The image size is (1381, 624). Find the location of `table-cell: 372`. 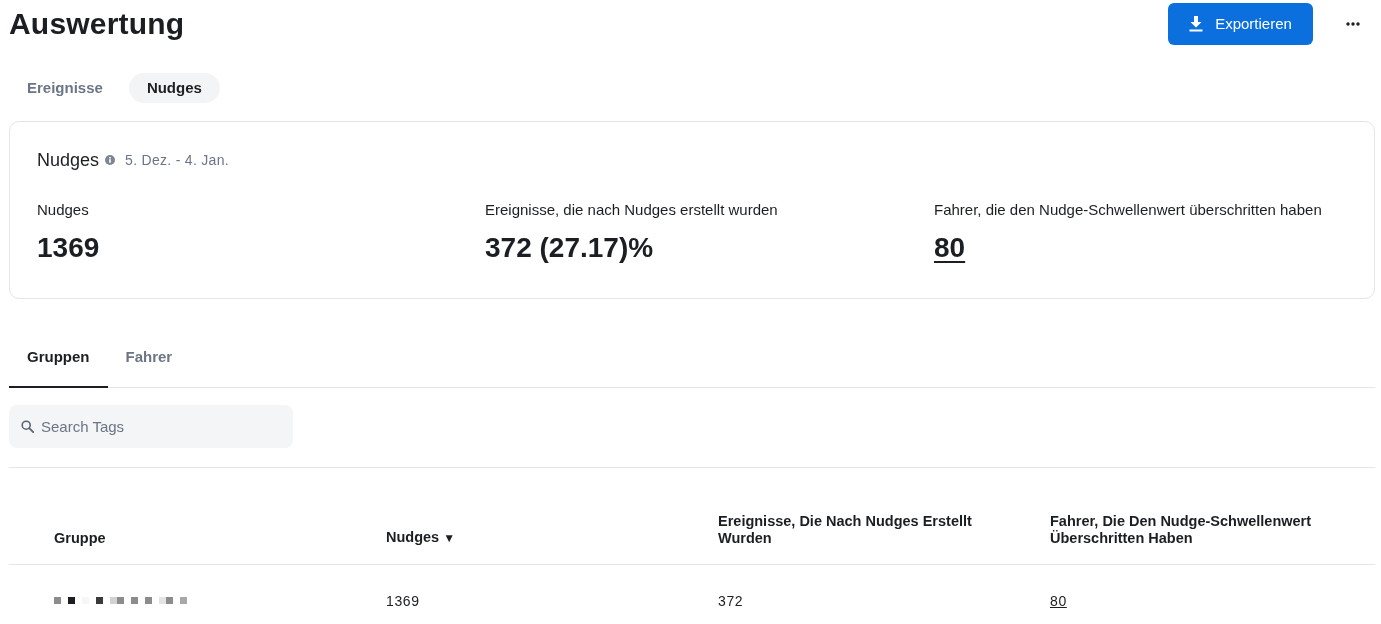

table-cell: 372 is located at coordinates (731, 600).